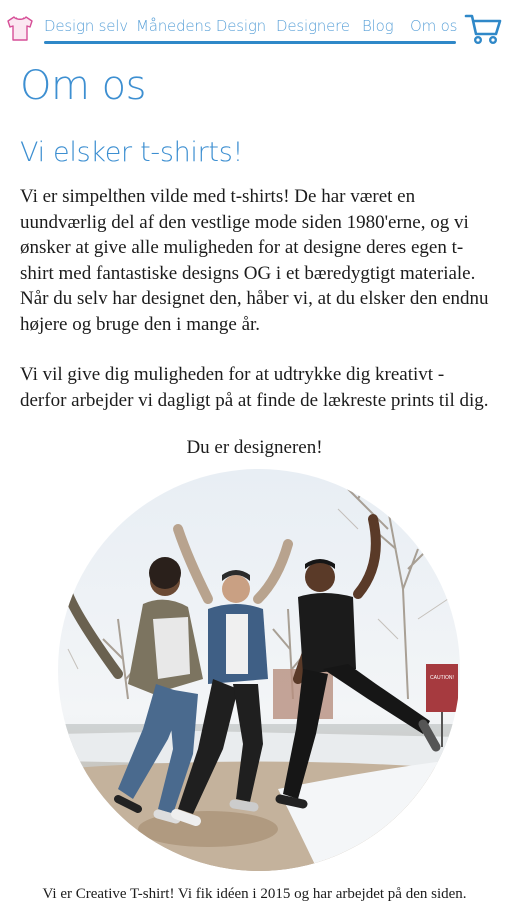 Image resolution: width=509 pixels, height=910 pixels. I want to click on page-title: Om os, so click(83, 86).